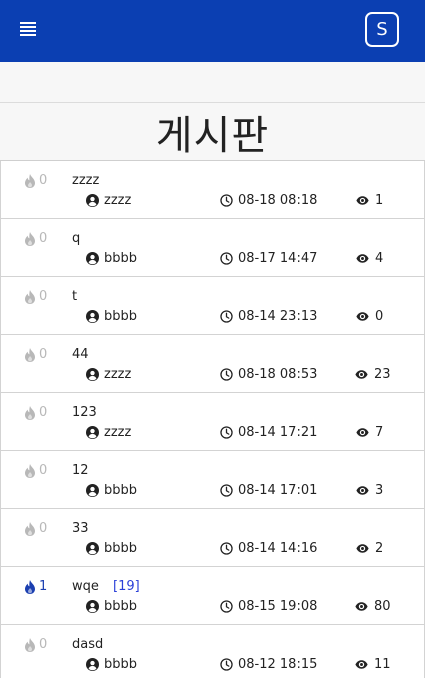  Describe the element at coordinates (379, 200) in the screenshot. I see `views-number: 1` at that location.